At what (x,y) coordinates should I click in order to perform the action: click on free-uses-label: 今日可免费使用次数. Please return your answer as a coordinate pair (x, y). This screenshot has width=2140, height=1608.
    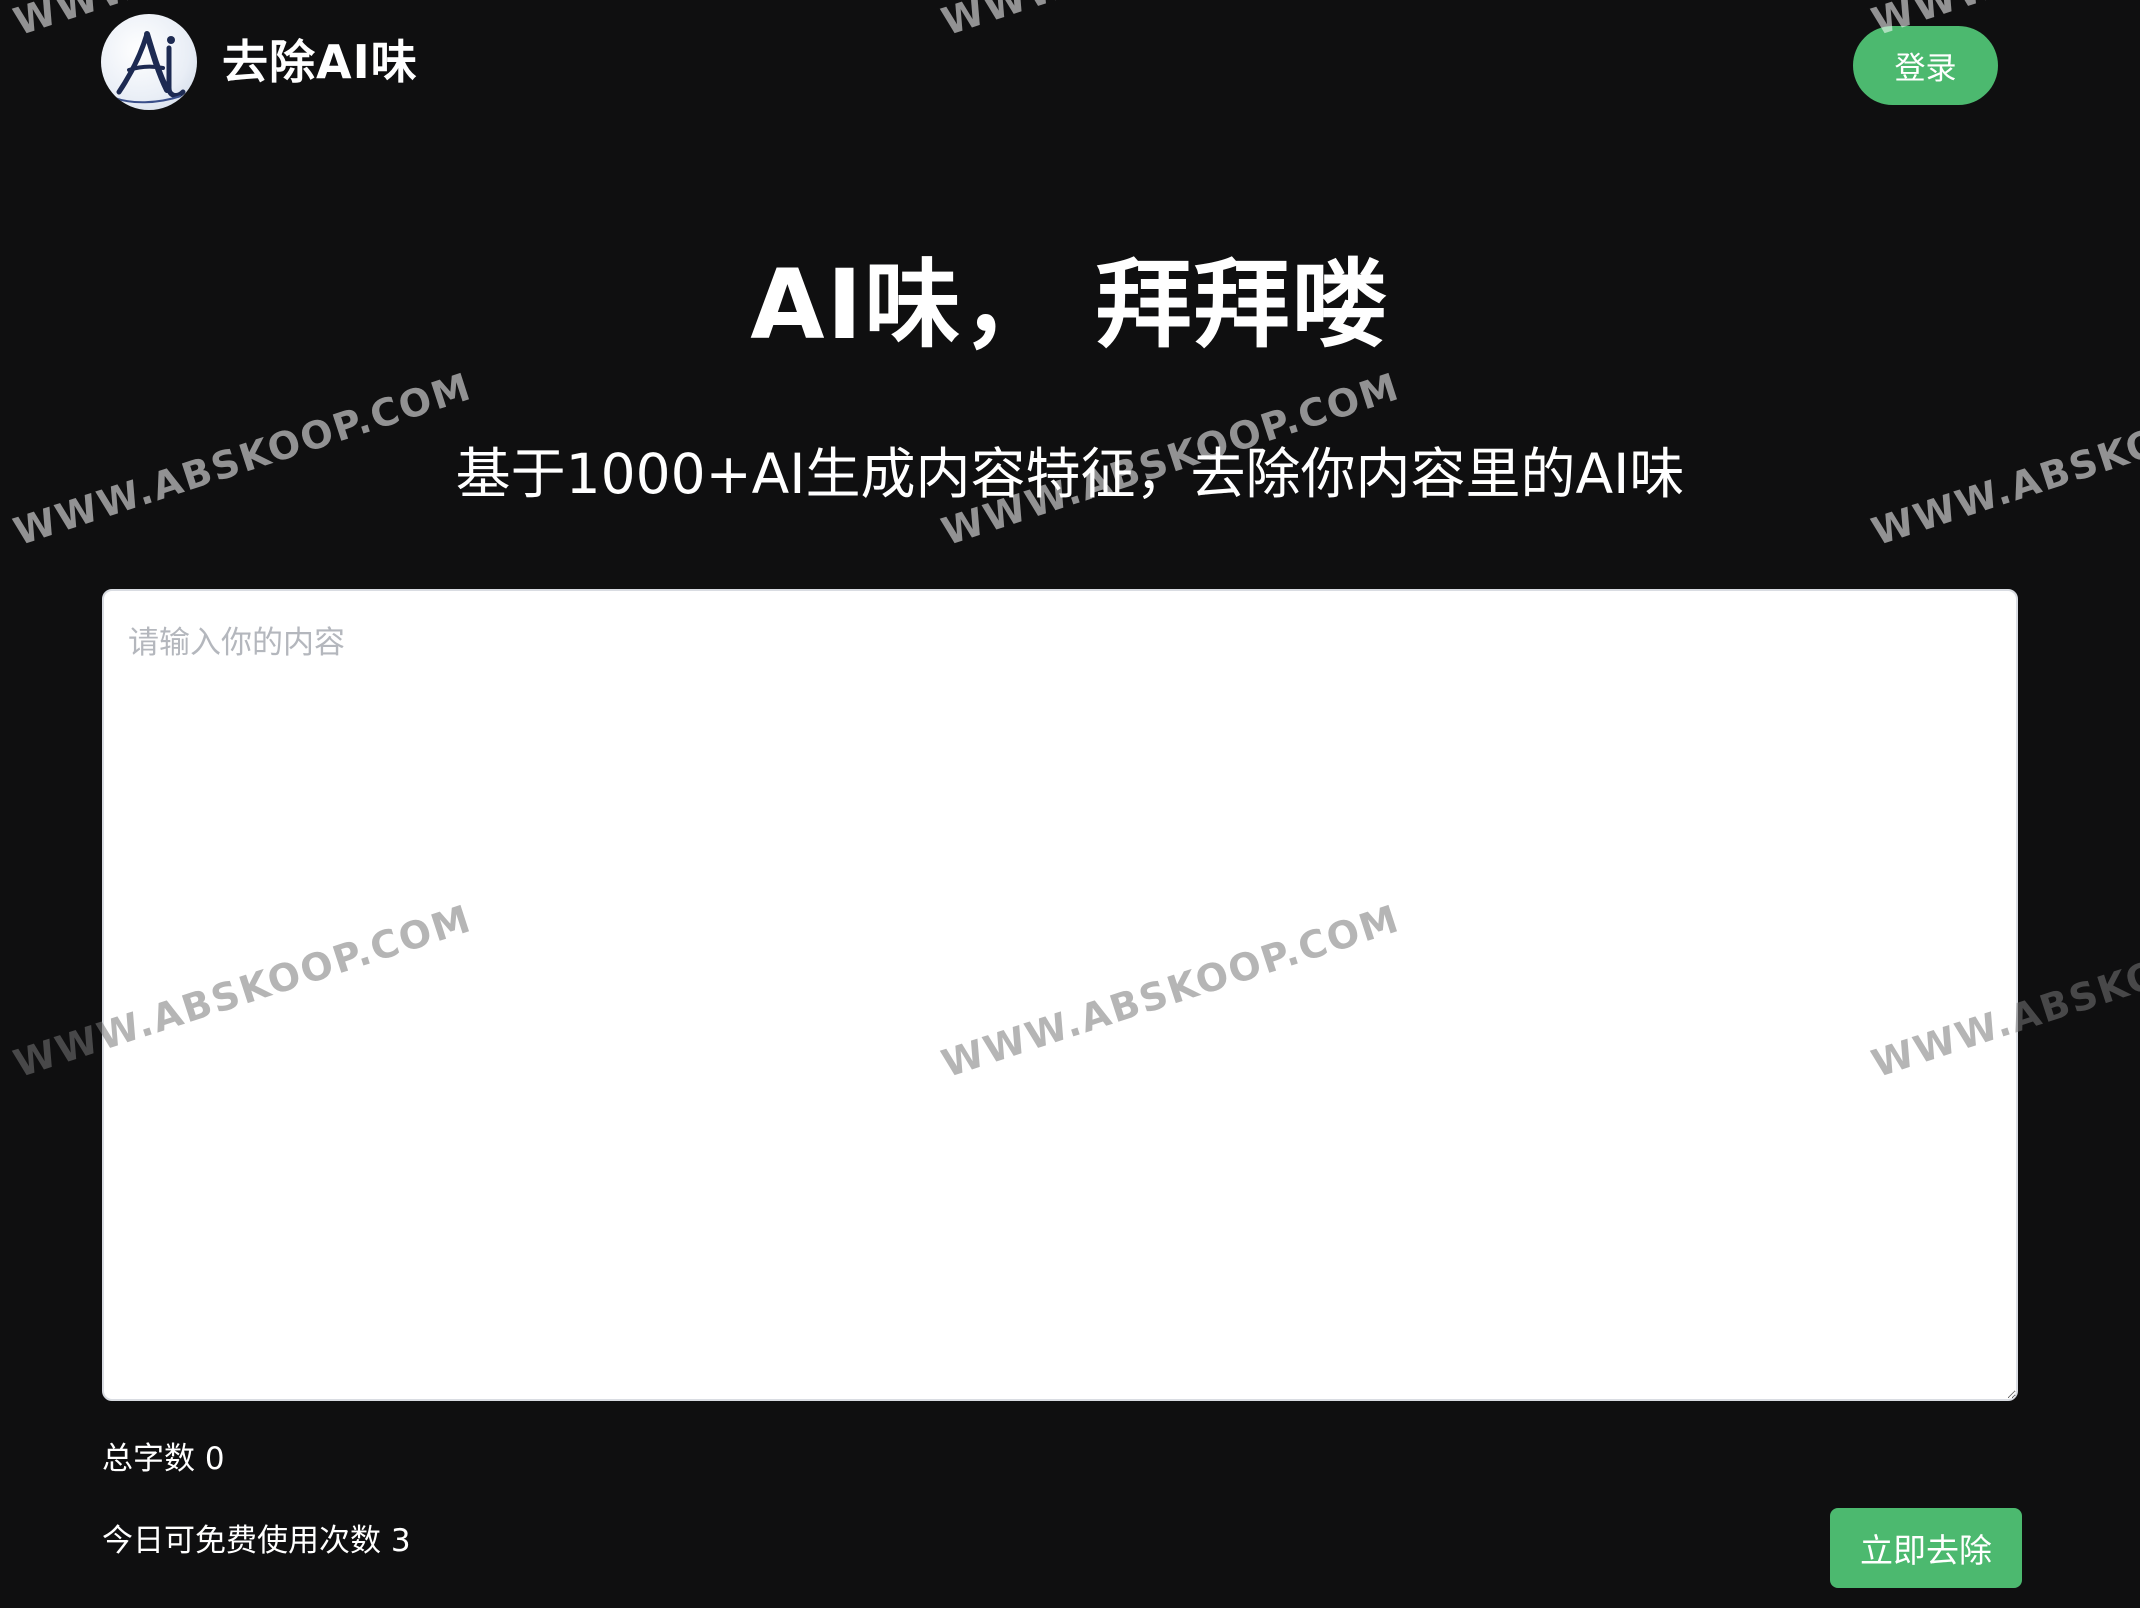
    Looking at the image, I should click on (241, 1541).